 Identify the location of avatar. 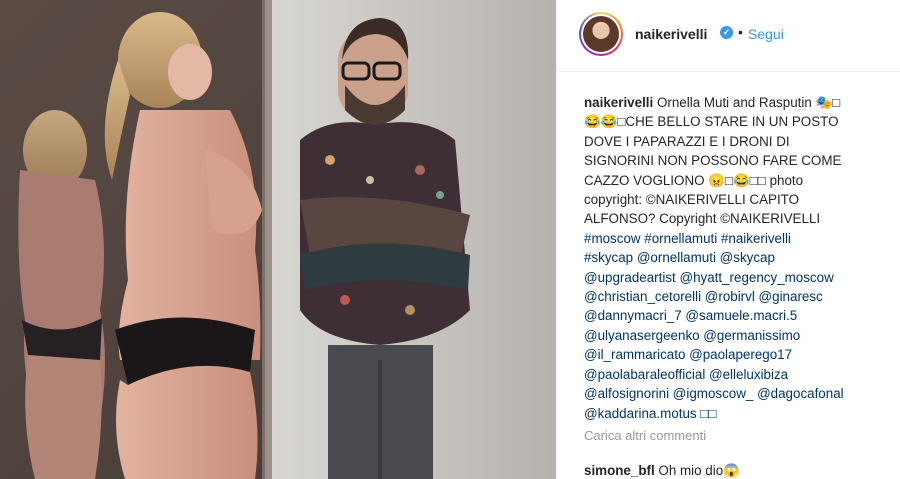
(601, 34).